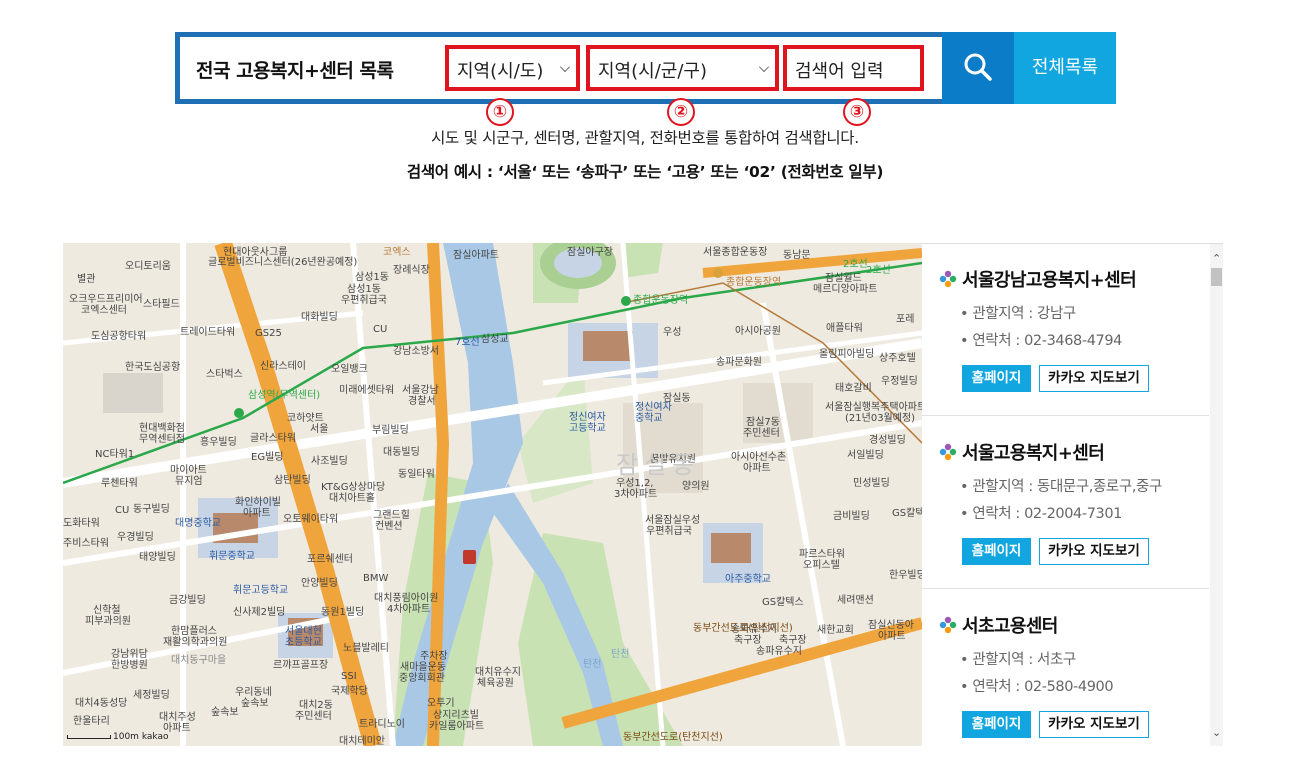  Describe the element at coordinates (349, 369) in the screenshot. I see `map-label: 오일뱅크` at that location.